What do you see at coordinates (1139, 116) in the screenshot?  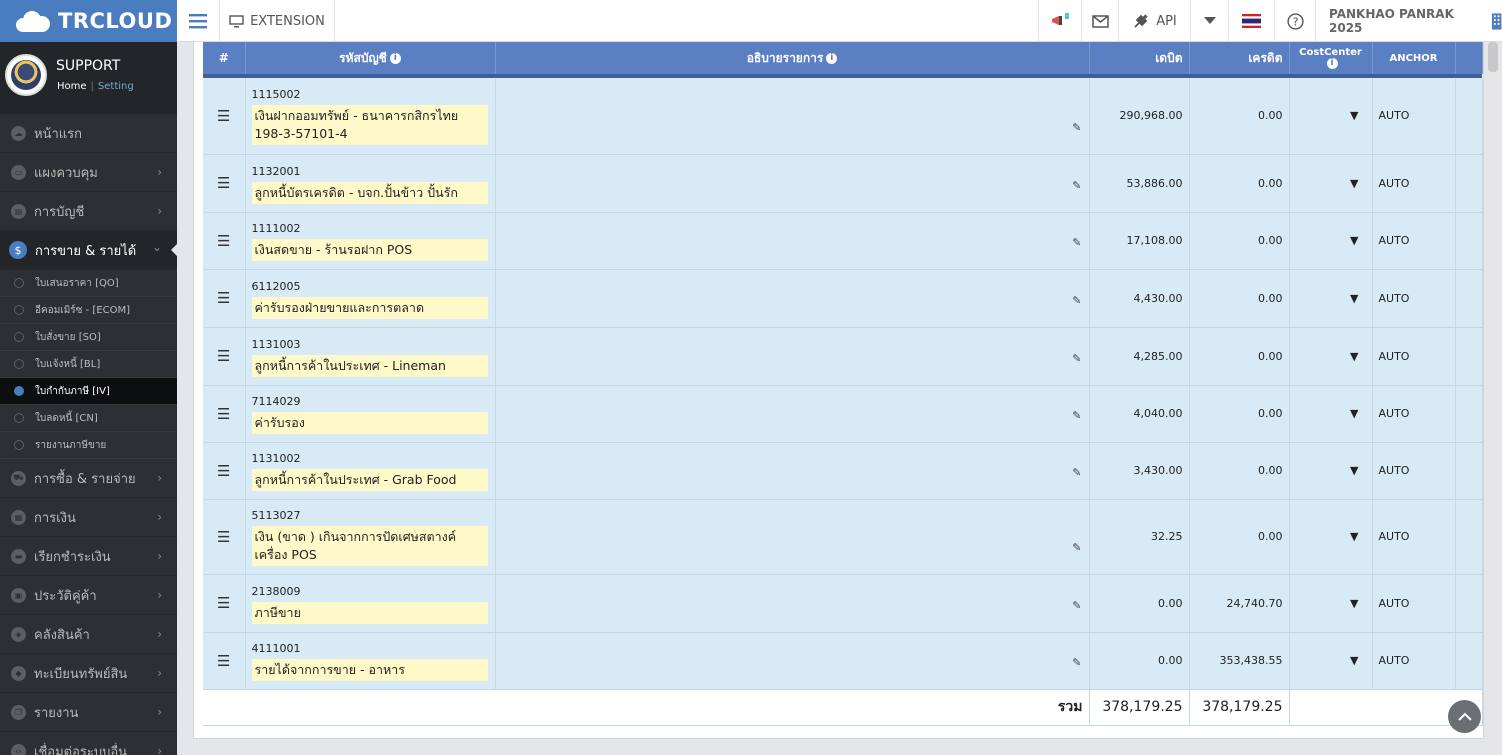 I see `debit-cell: 290,968.00` at bounding box center [1139, 116].